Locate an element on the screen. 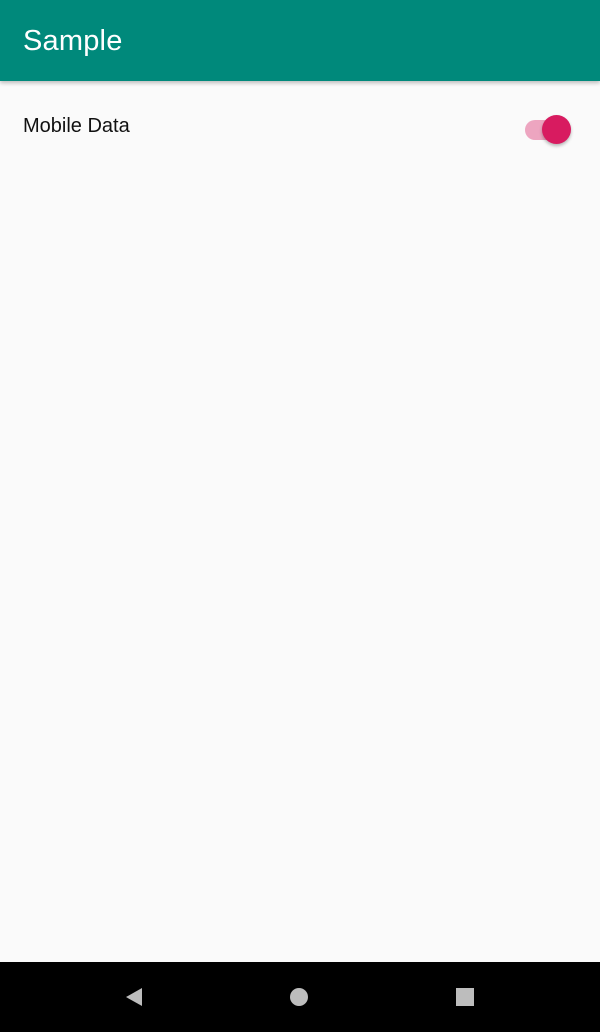 The image size is (600, 1032). home-icon is located at coordinates (299, 997).